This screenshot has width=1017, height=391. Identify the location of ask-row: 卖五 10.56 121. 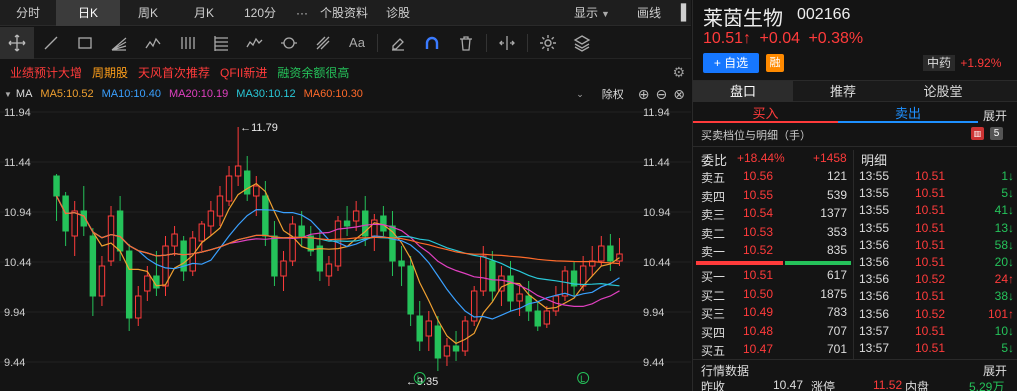
(773, 177).